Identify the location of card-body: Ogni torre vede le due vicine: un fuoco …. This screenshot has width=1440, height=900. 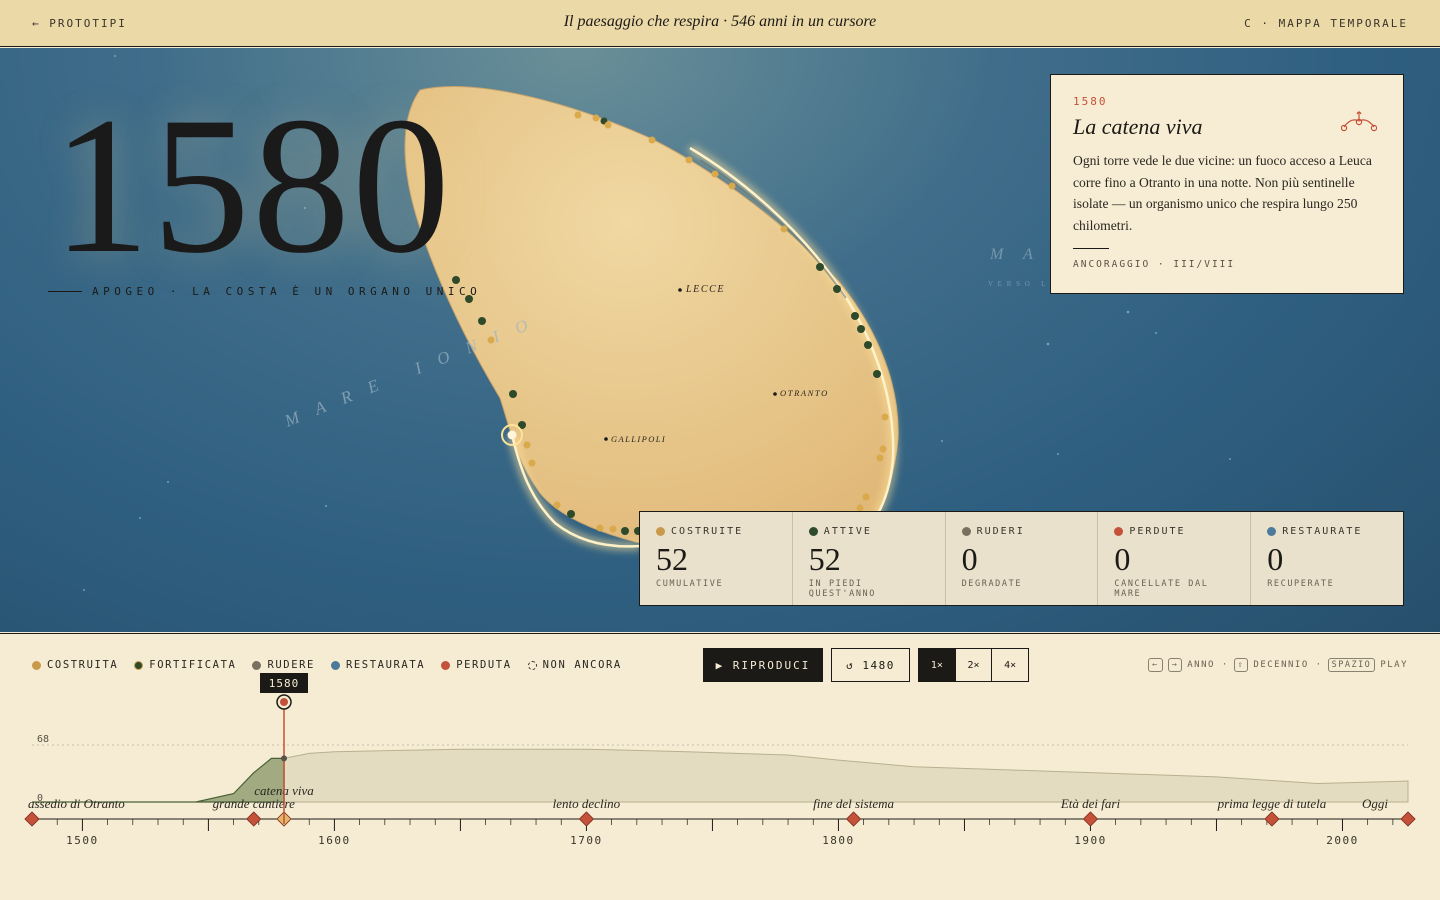
(1222, 193).